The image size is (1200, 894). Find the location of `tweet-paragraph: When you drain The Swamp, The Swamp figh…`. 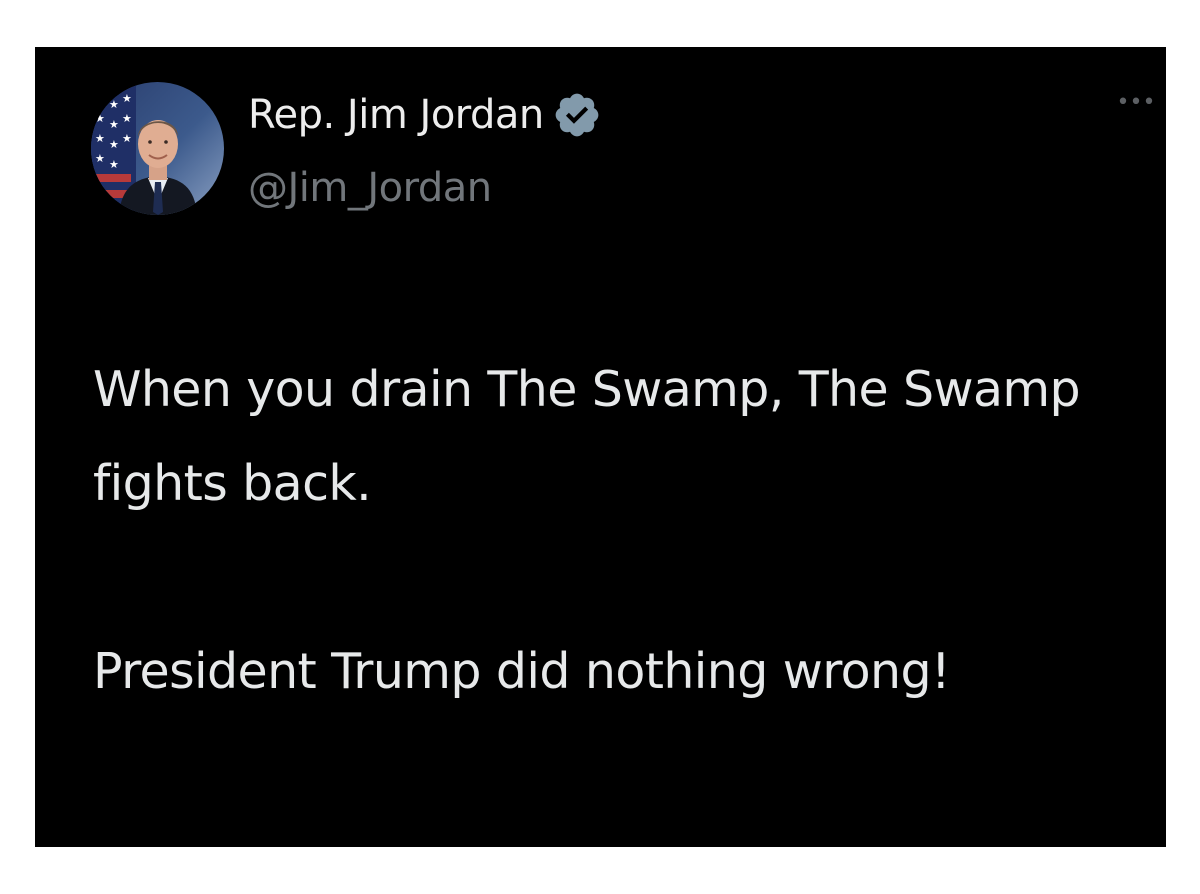

tweet-paragraph: When you drain The Swamp, The Swamp figh… is located at coordinates (587, 436).